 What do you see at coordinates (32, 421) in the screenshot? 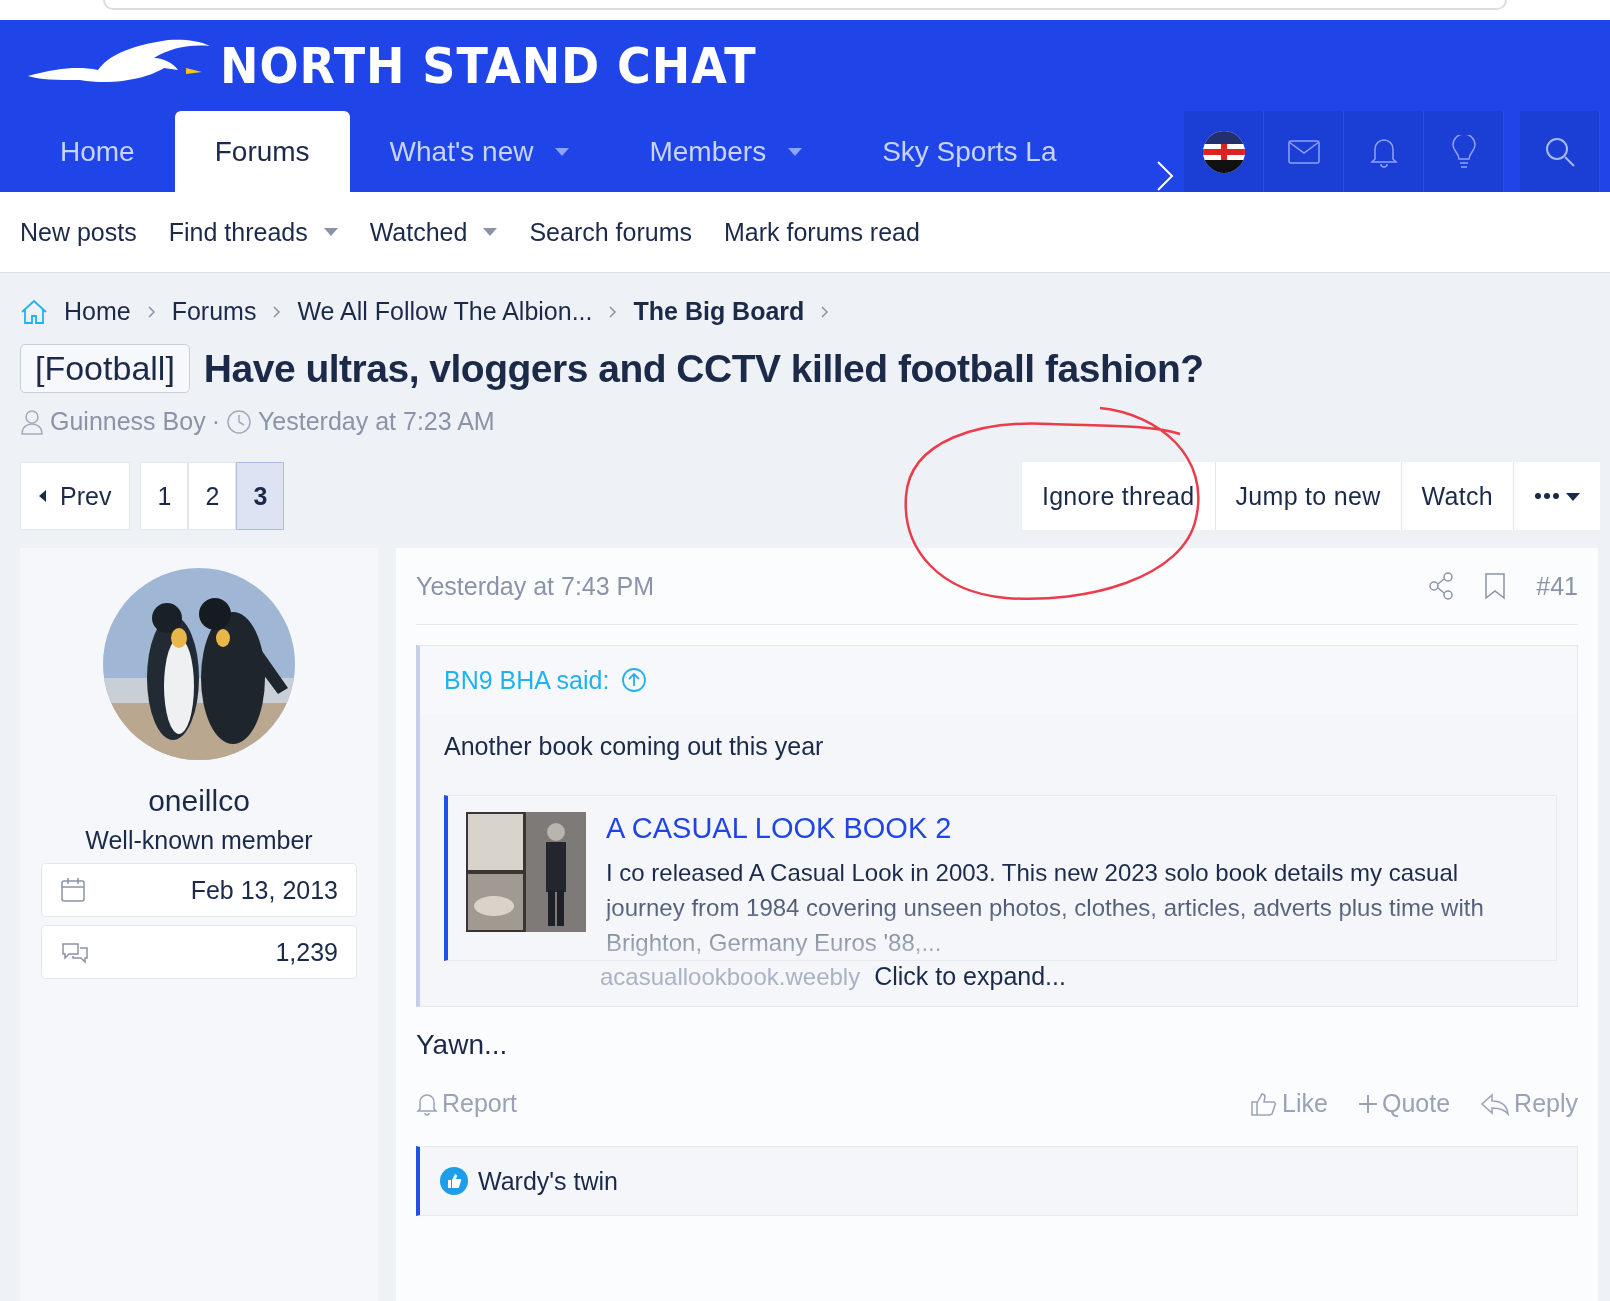
I see `person-icon` at bounding box center [32, 421].